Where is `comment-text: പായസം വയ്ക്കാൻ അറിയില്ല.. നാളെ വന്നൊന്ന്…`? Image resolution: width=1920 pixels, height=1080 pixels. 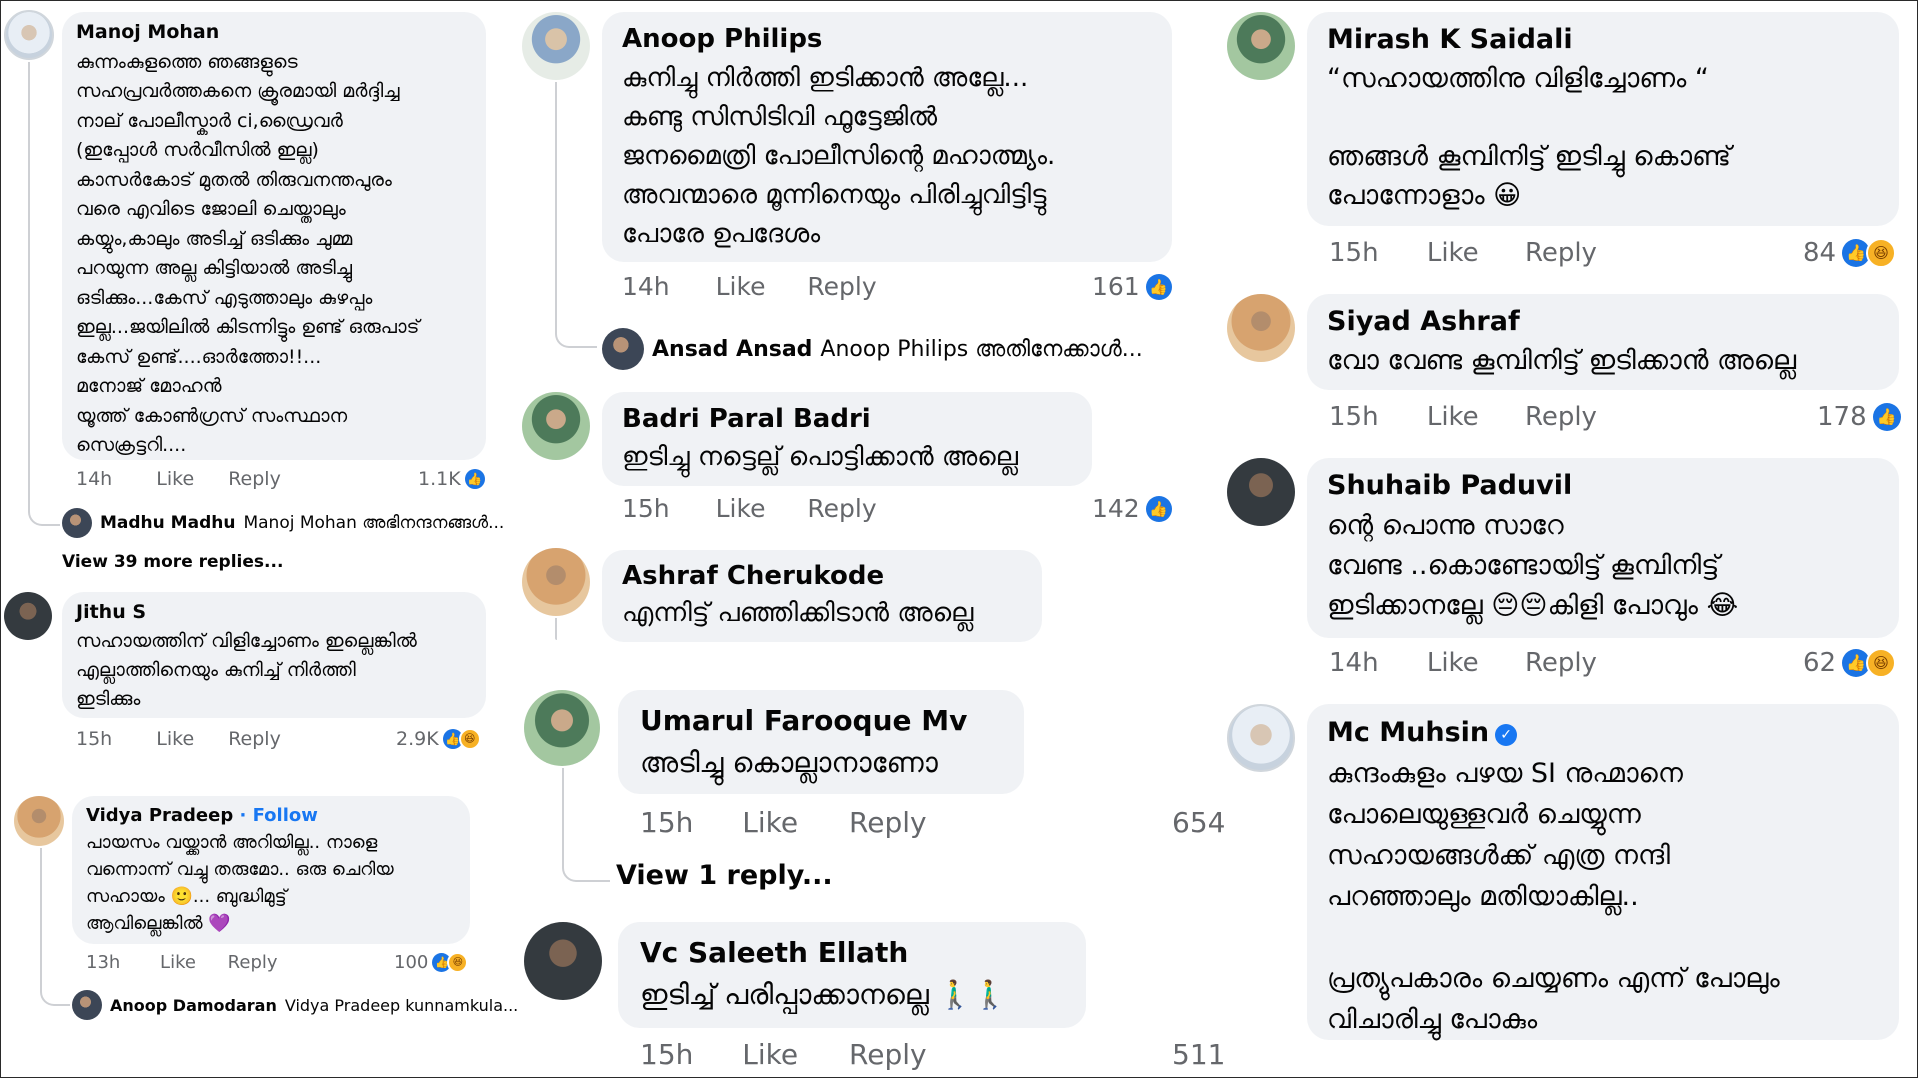
comment-text: പായസം വയ്ക്കാൻ അറിയില്ല.. നാളെ വന്നൊന്ന്… is located at coordinates (240, 883).